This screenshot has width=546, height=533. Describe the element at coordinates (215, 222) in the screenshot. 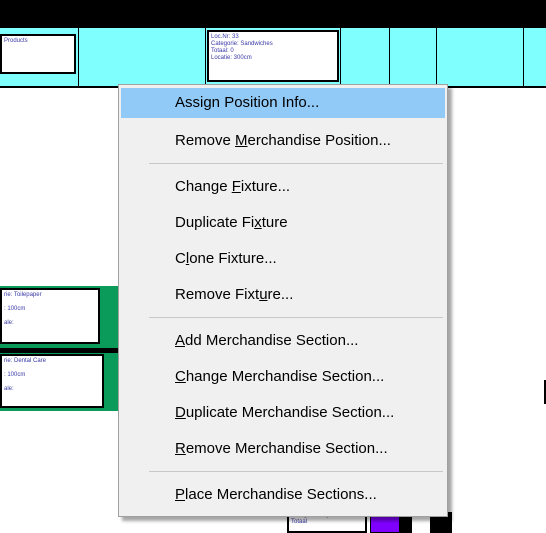

I see `menu-item-label: Duplicate Fi` at that location.